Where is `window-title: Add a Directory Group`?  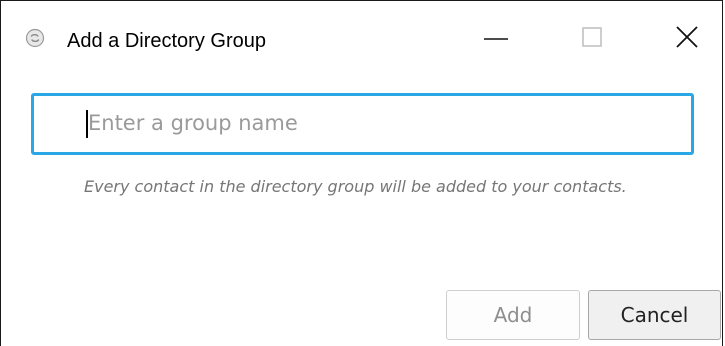 window-title: Add a Directory Group is located at coordinates (166, 41).